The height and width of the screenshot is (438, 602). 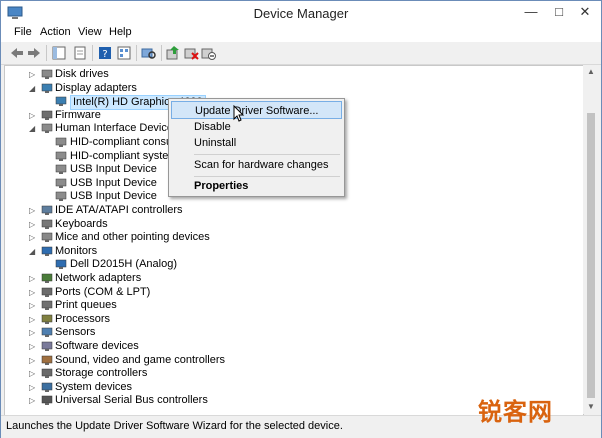 What do you see at coordinates (290, 360) in the screenshot?
I see `tree-item: ▷ Sound, video and game controllers` at bounding box center [290, 360].